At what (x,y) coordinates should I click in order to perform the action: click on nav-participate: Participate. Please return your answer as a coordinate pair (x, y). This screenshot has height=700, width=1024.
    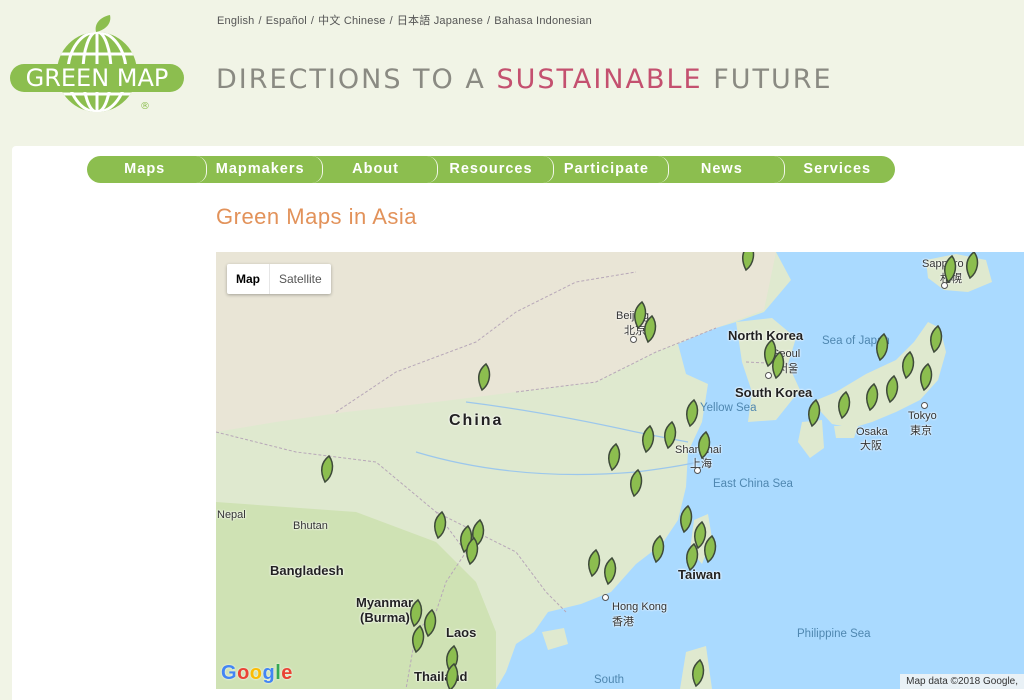
    Looking at the image, I should click on (606, 169).